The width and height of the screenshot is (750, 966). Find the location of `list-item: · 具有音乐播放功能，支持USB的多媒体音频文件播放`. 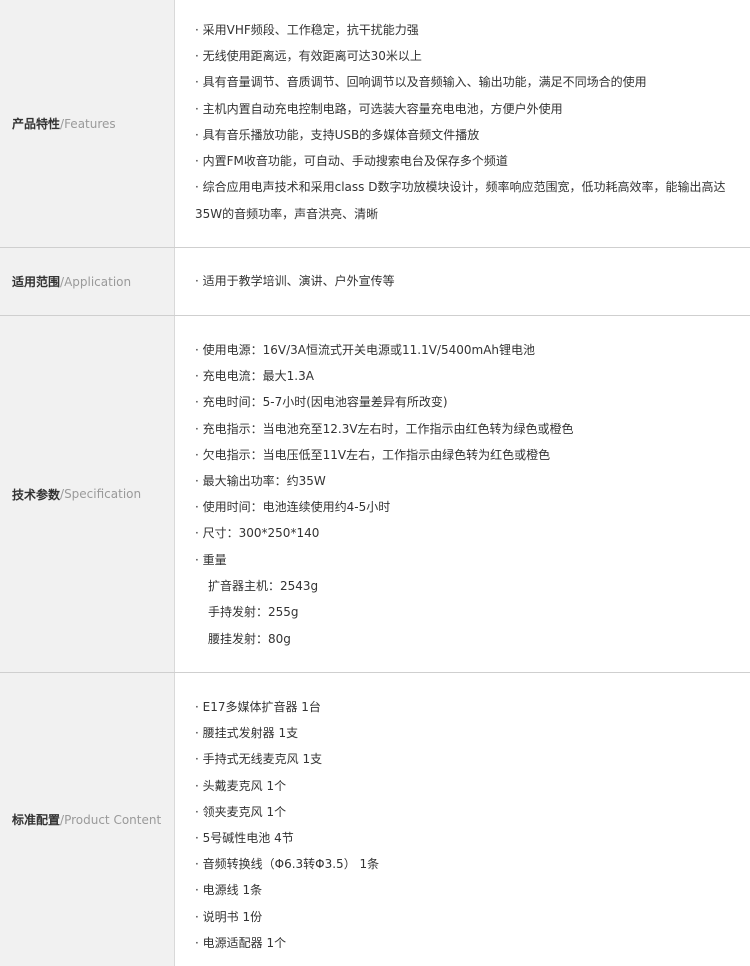

list-item: · 具有音乐播放功能，支持USB的多媒体音频文件播放 is located at coordinates (337, 135).